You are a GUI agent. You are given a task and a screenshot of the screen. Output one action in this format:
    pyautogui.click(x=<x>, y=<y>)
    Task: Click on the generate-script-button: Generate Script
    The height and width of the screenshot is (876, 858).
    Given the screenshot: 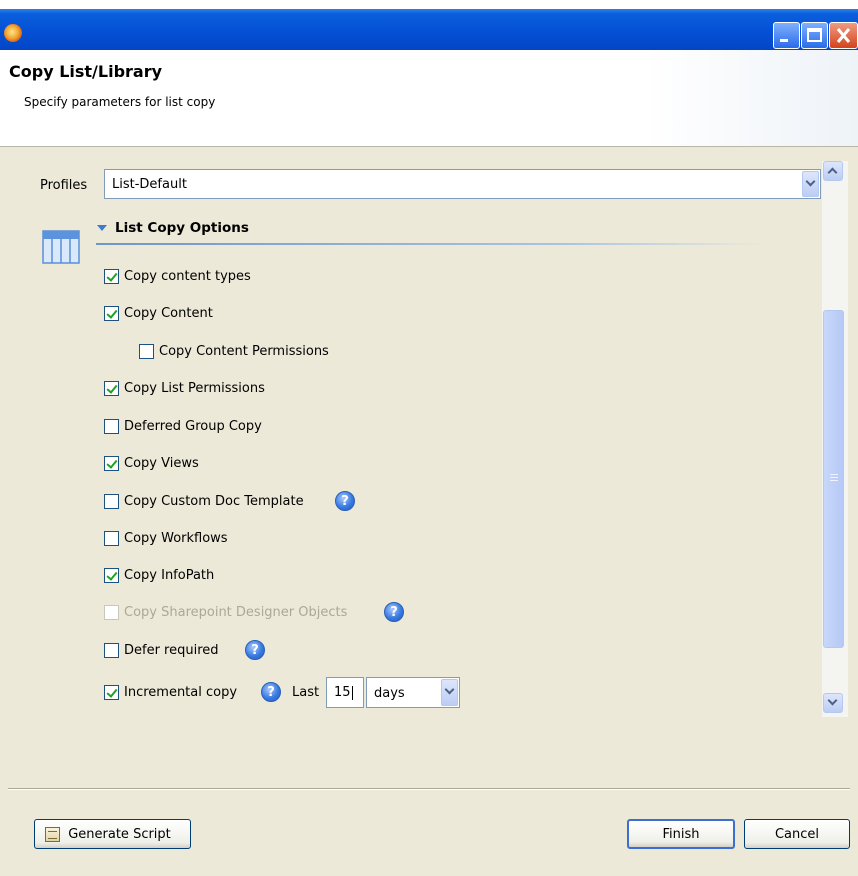 What is the action you would take?
    pyautogui.click(x=112, y=834)
    